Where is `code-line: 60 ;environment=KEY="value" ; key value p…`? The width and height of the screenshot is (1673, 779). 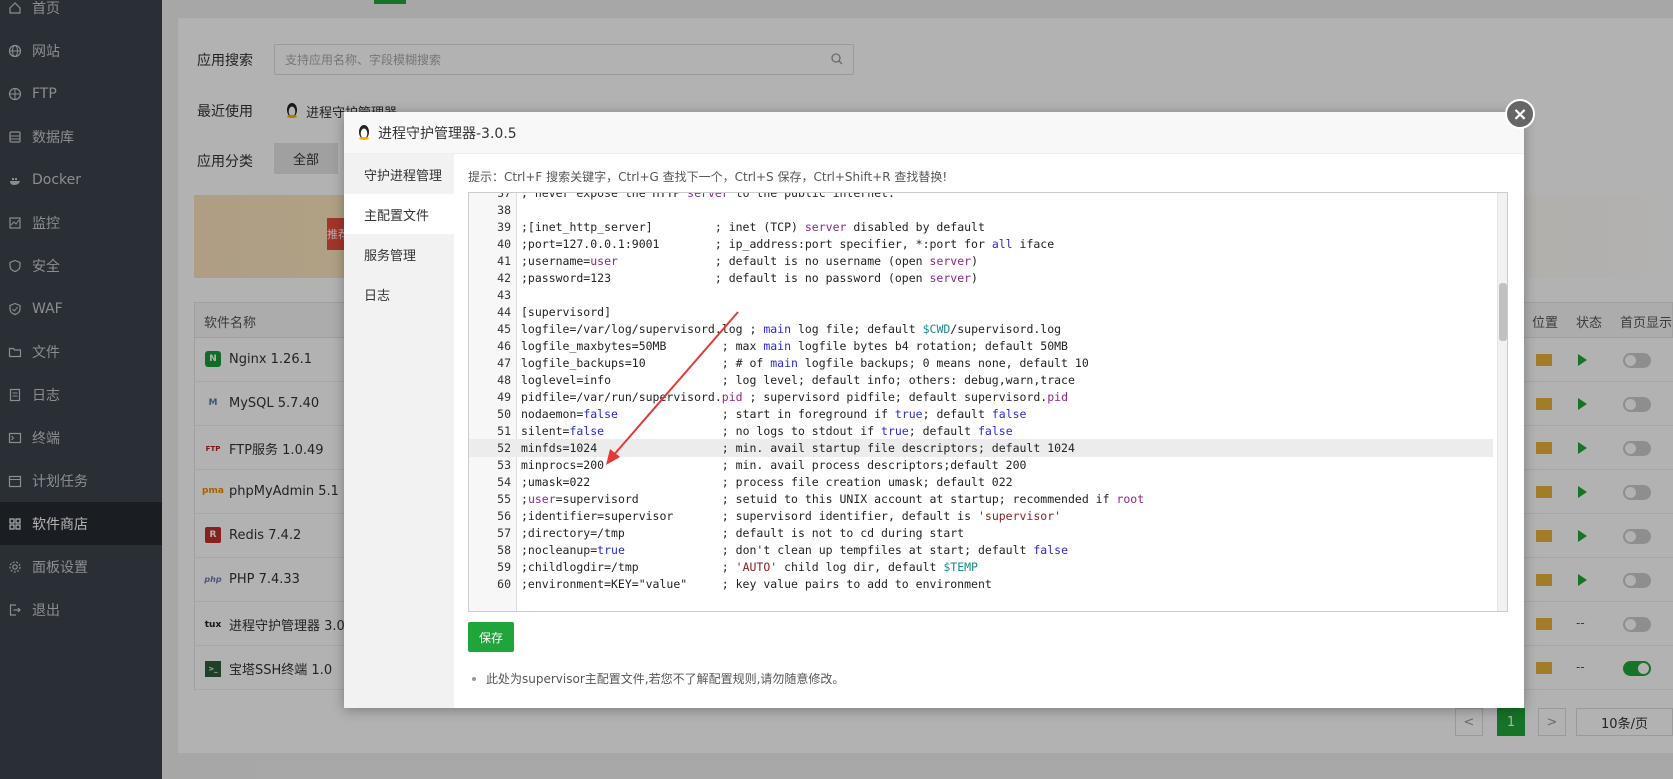 code-line: 60 ;environment=KEY="value" ; key value p… is located at coordinates (981, 584).